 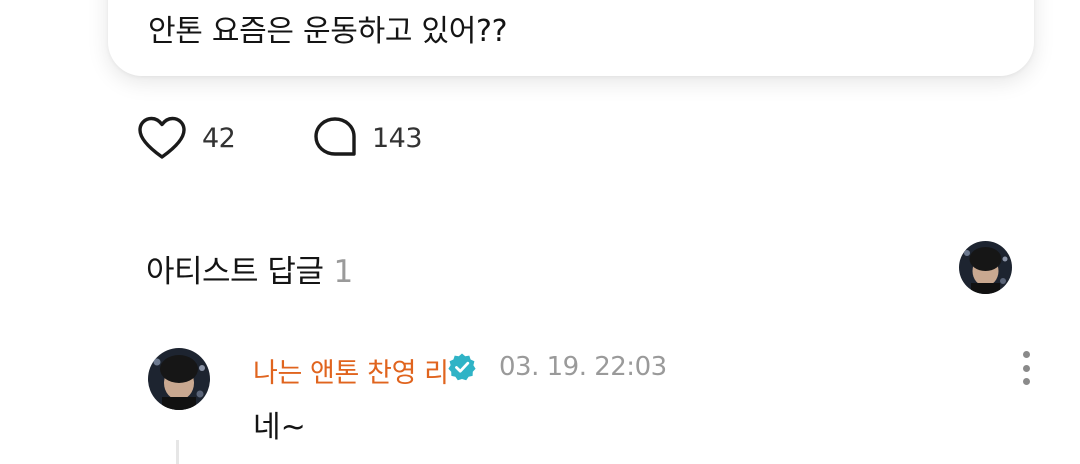 I want to click on more-vertical-icon, so click(x=1026, y=368).